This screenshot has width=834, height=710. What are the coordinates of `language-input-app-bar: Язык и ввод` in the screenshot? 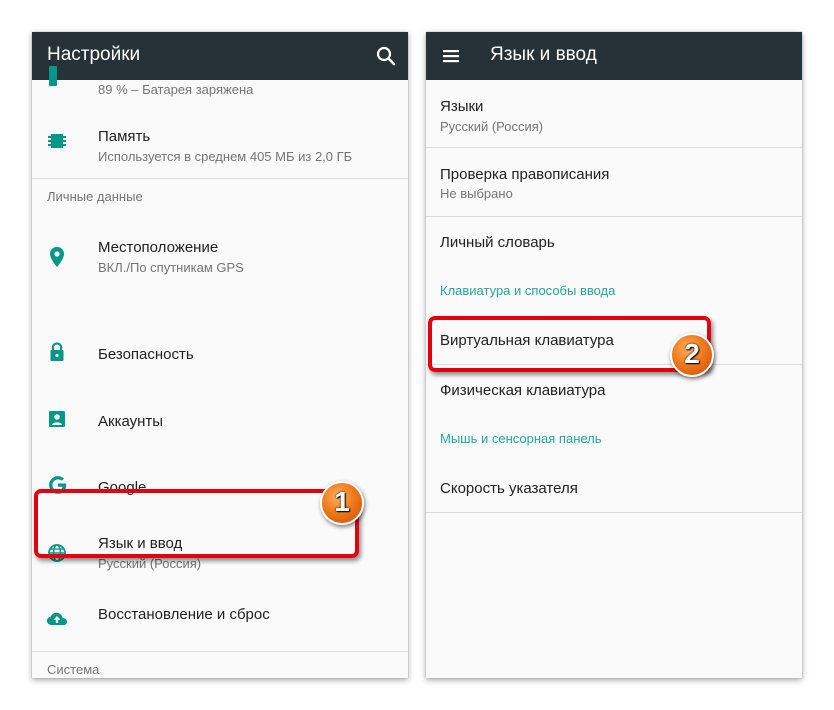 It's located at (614, 56).